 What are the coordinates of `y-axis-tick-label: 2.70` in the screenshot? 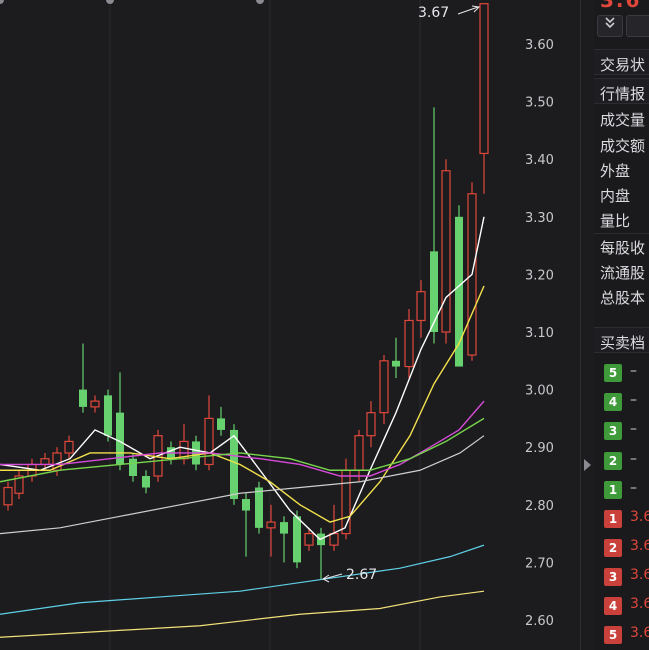 It's located at (539, 563).